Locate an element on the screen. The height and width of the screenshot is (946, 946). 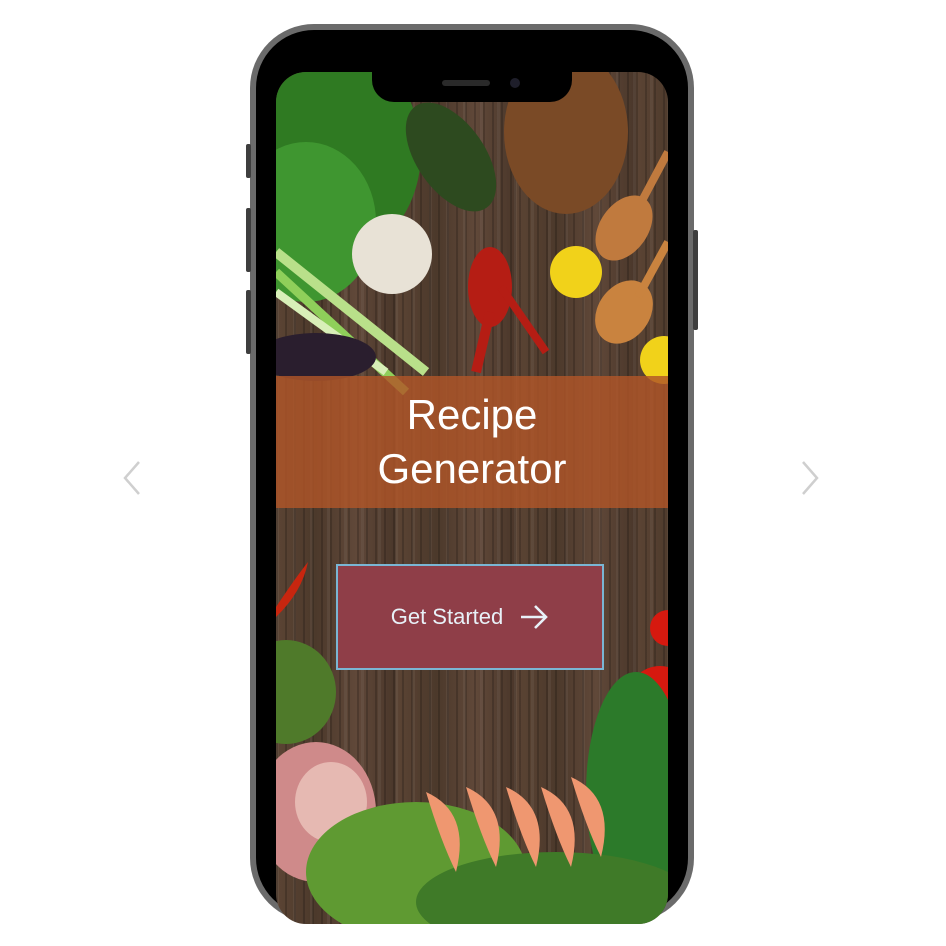
app-title-line-1: Recipe is located at coordinates (472, 414).